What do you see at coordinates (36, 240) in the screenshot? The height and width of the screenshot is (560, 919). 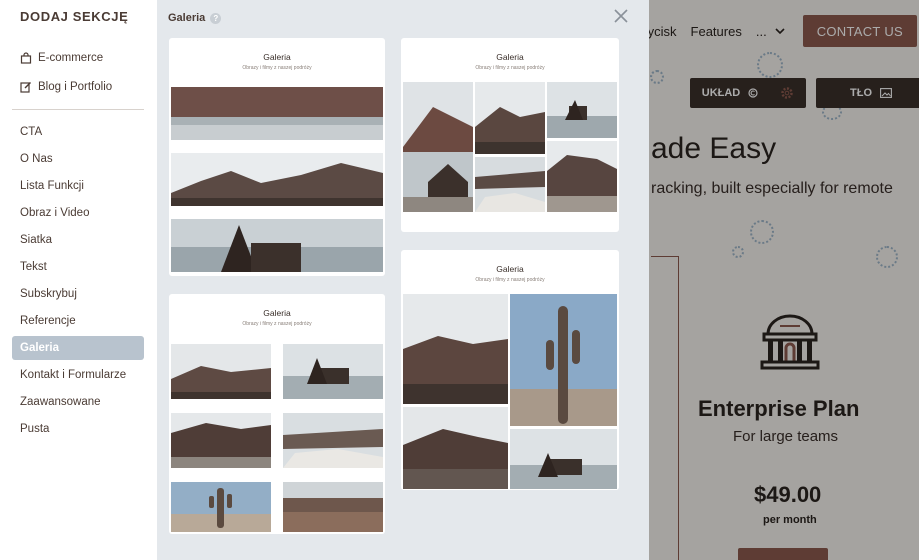 I see `sidebar-item-label: Siatka` at bounding box center [36, 240].